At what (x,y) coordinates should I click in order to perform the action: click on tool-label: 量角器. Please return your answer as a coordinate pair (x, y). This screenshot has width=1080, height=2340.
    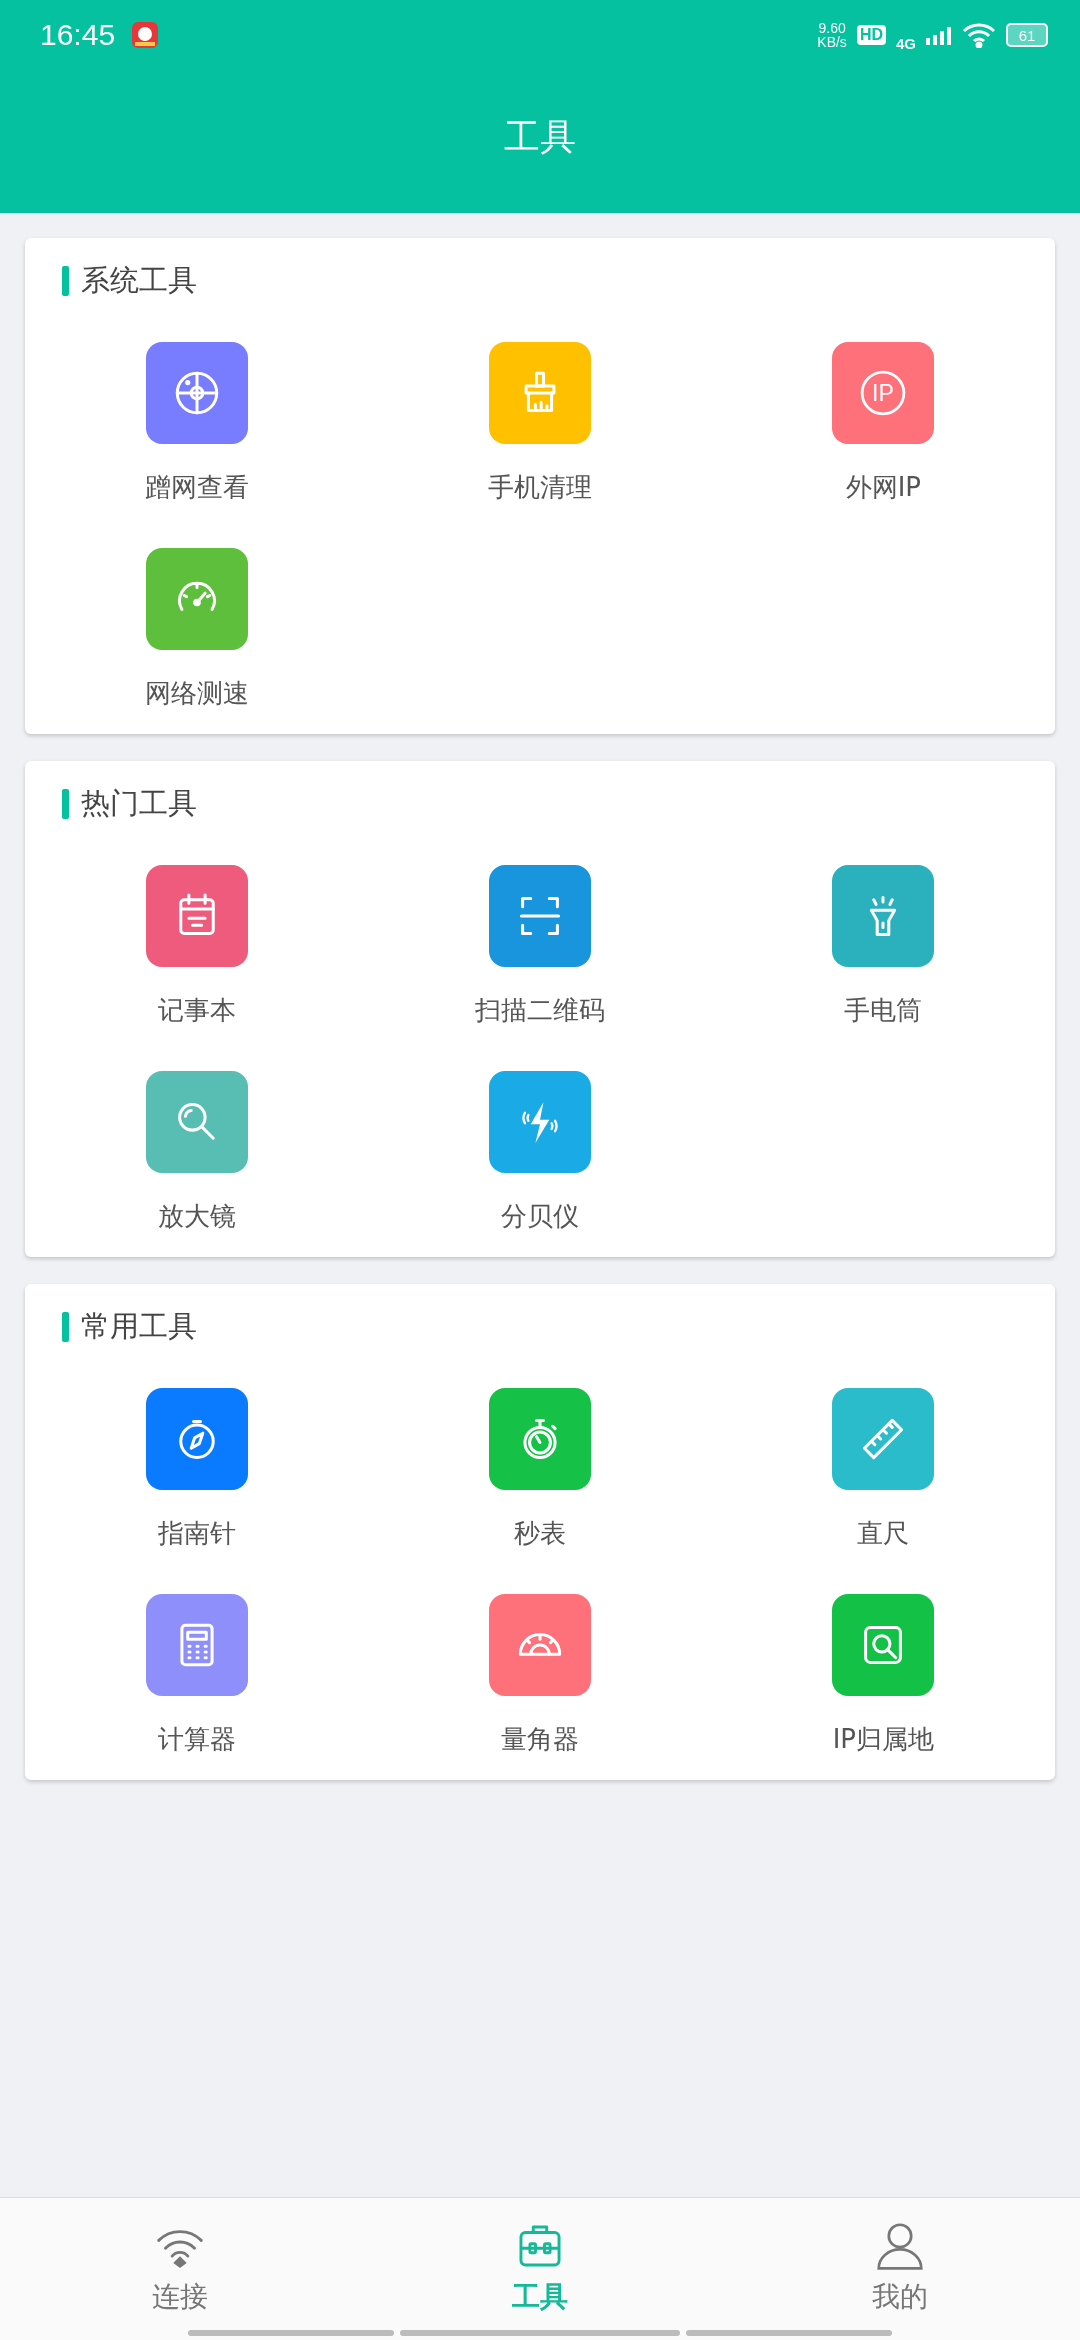
    Looking at the image, I should click on (540, 1739).